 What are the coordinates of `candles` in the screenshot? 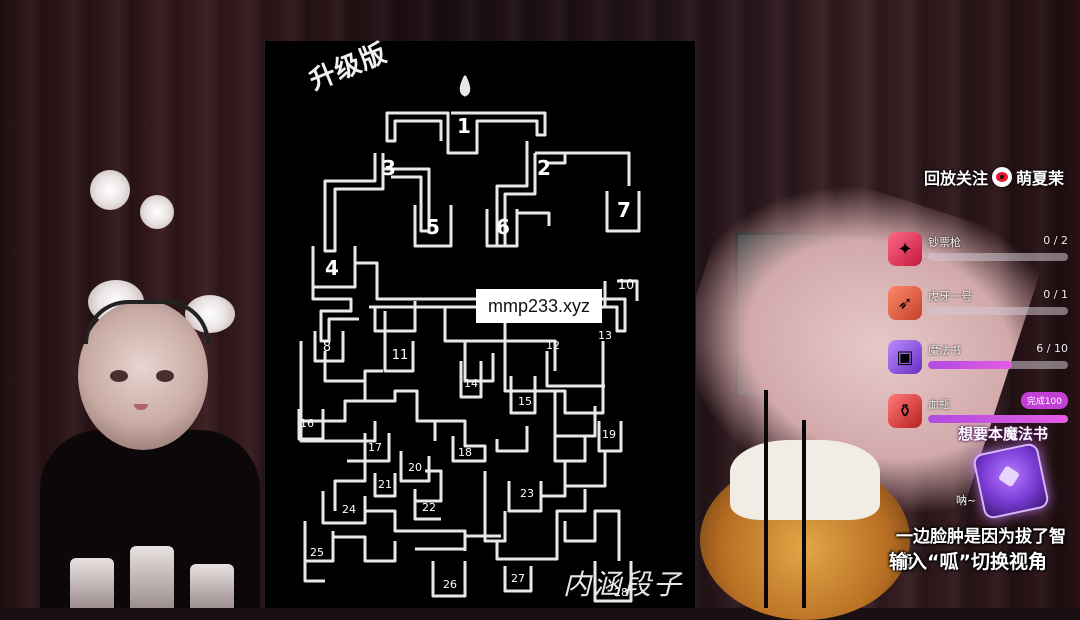 It's located at (160, 571).